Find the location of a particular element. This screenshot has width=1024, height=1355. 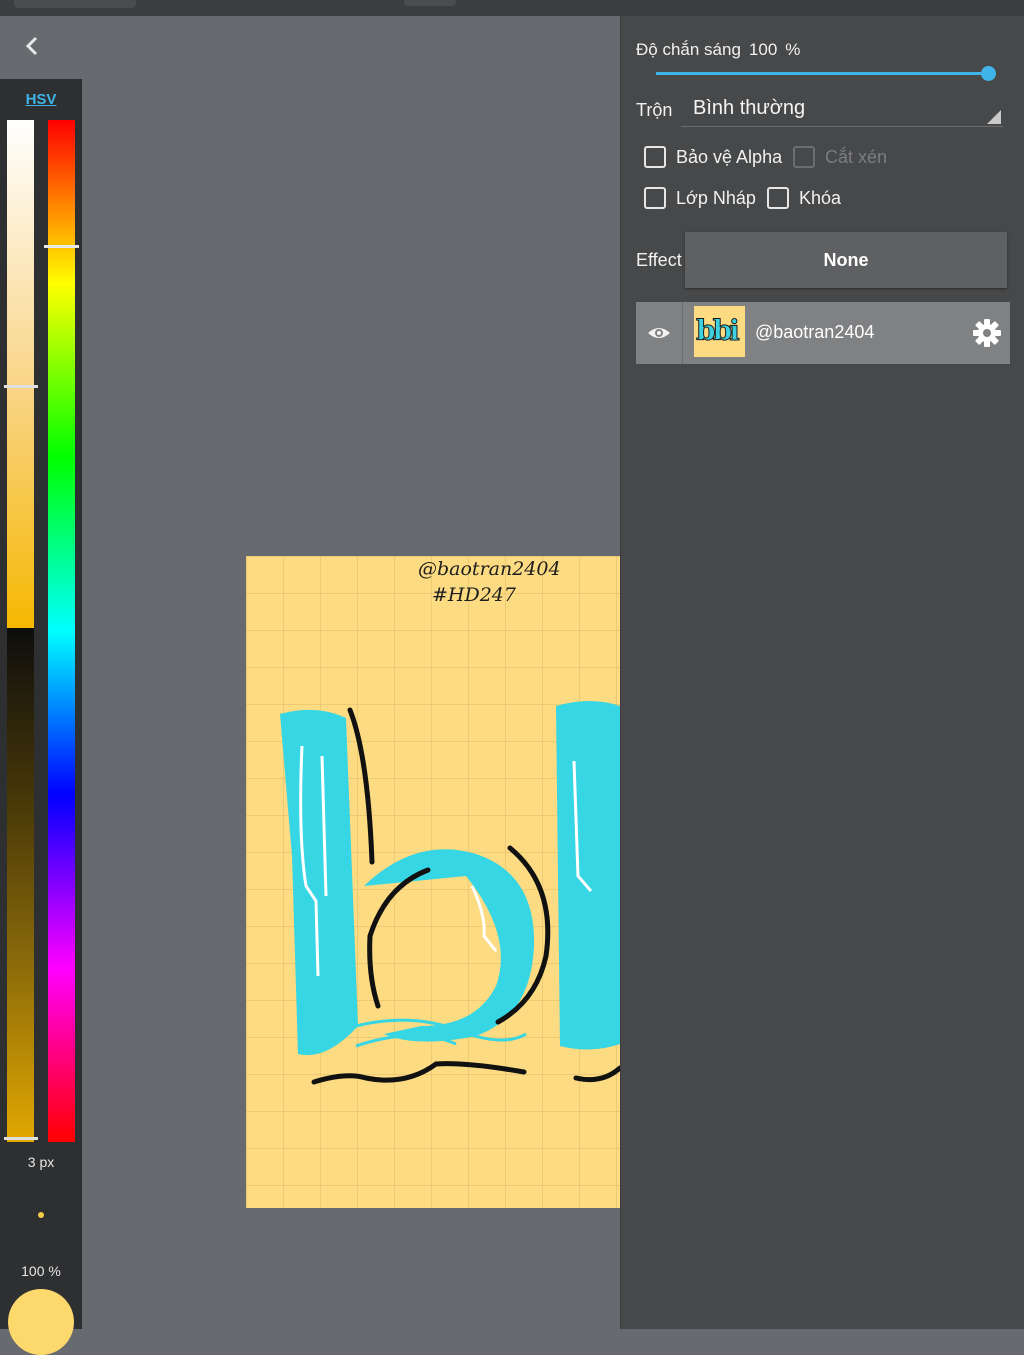

dropdown-corner-icon is located at coordinates (994, 117).